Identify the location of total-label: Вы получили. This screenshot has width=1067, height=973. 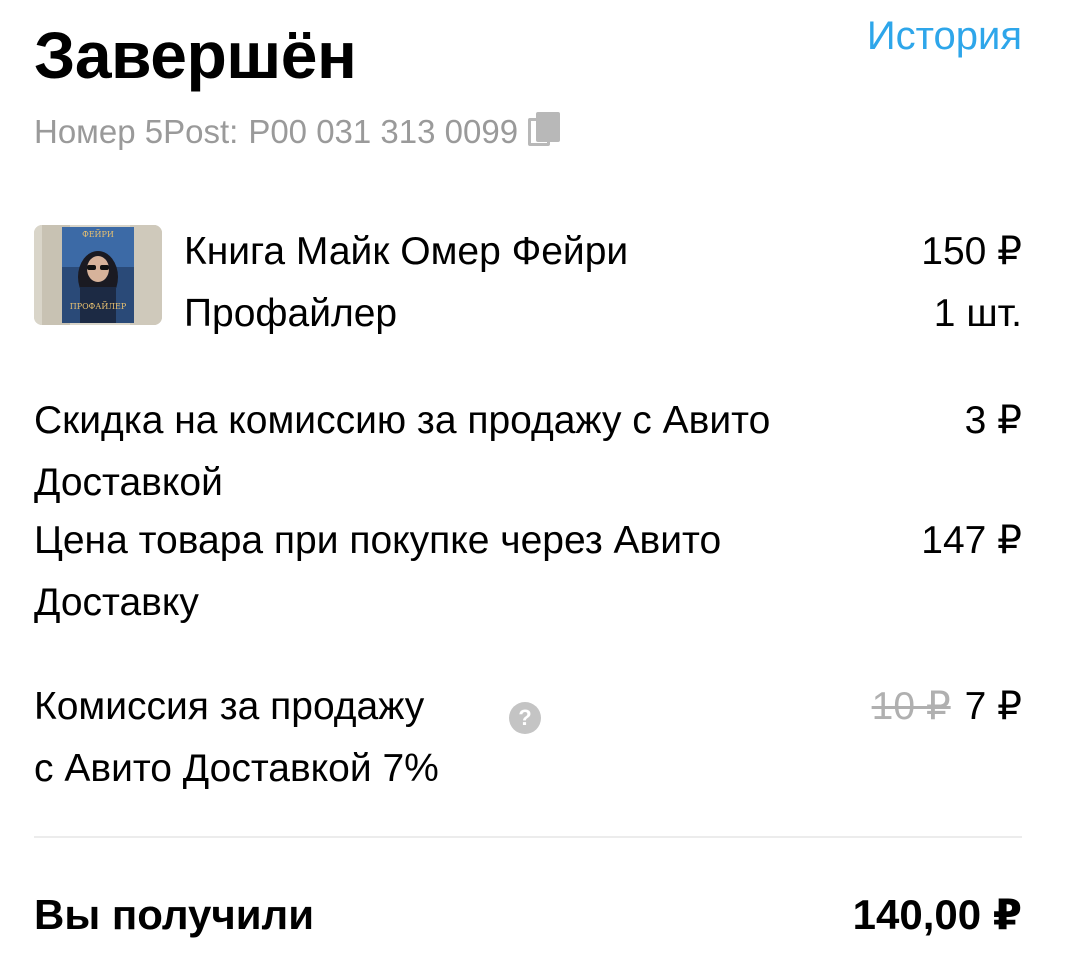
(174, 914).